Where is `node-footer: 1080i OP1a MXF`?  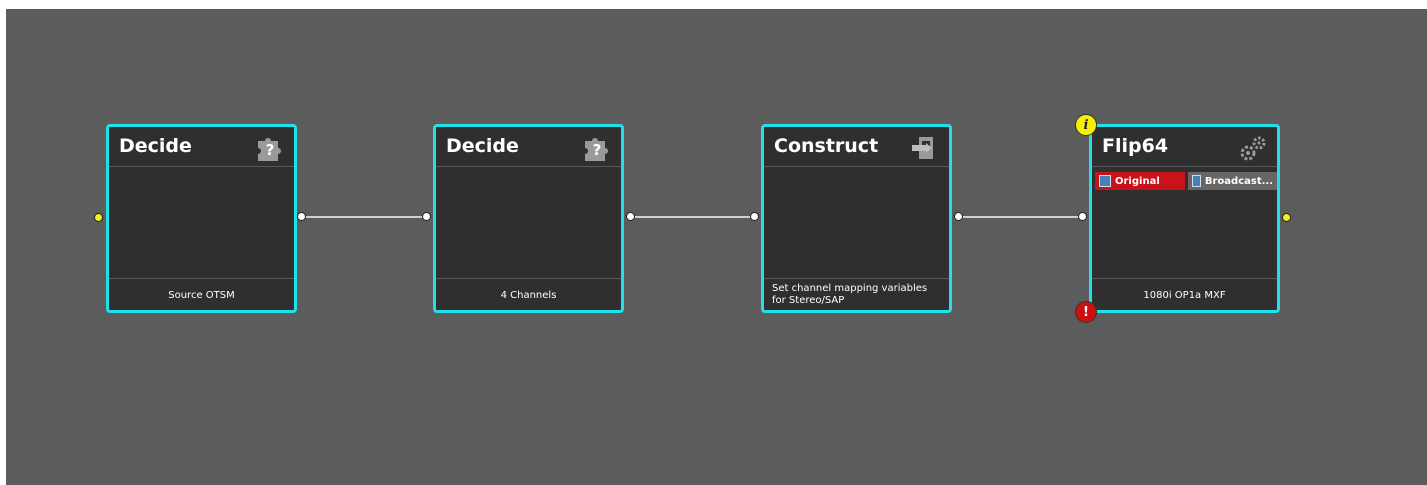
node-footer: 1080i OP1a MXF is located at coordinates (1184, 295).